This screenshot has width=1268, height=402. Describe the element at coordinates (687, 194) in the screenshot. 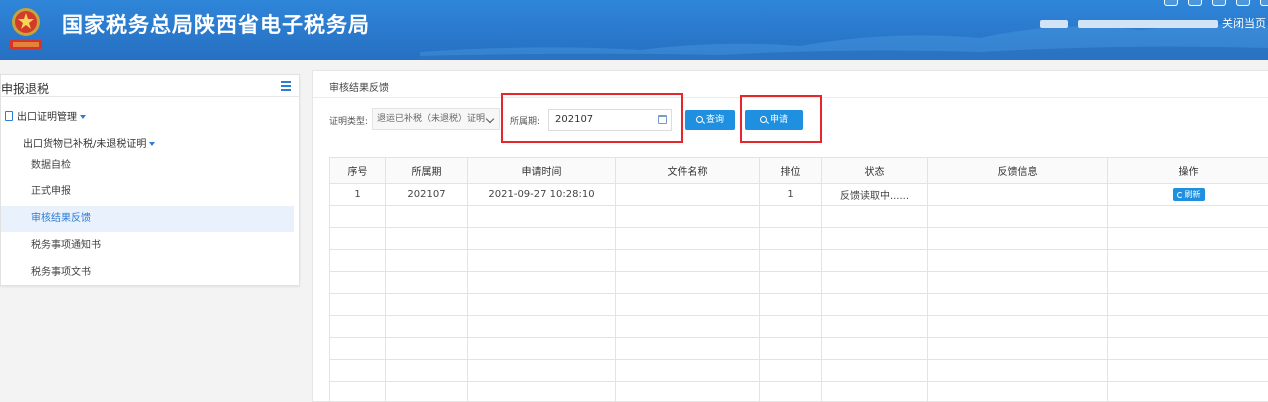

I see `cell-file-name` at that location.